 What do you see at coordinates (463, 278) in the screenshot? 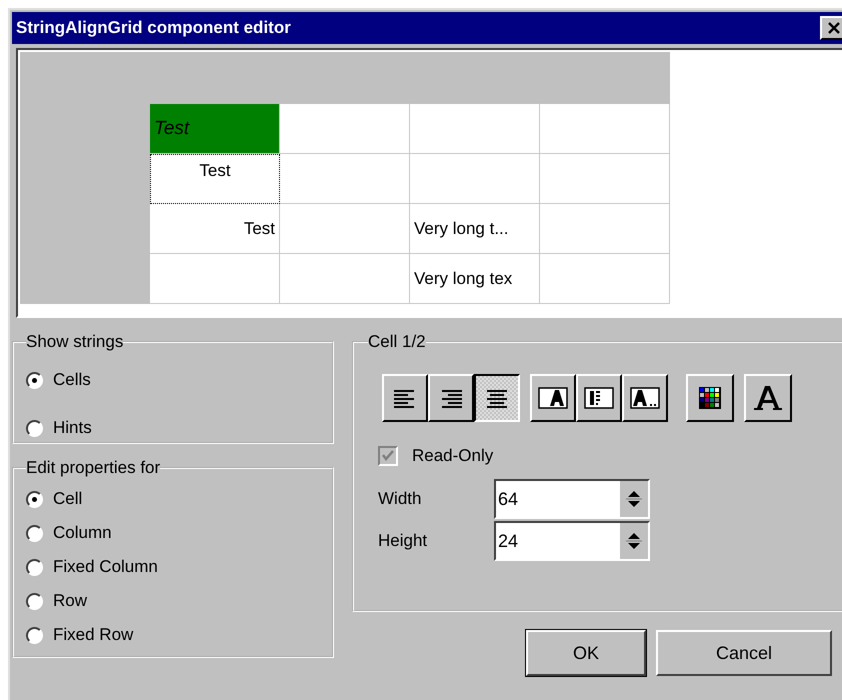
I see `cell-text: Very long tex` at bounding box center [463, 278].